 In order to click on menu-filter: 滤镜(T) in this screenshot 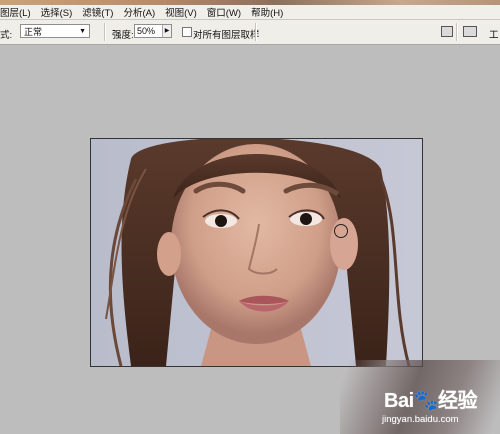, I will do `click(97, 12)`.